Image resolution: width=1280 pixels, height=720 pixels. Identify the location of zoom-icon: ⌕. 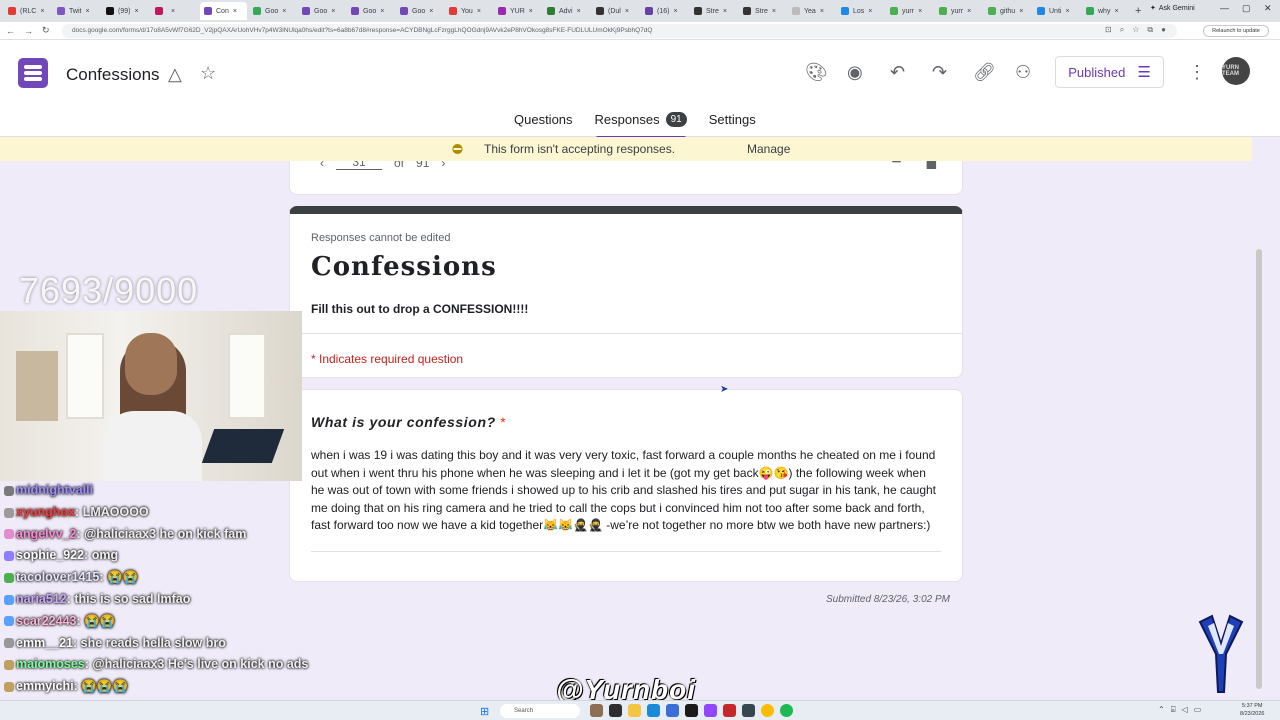
(1122, 30).